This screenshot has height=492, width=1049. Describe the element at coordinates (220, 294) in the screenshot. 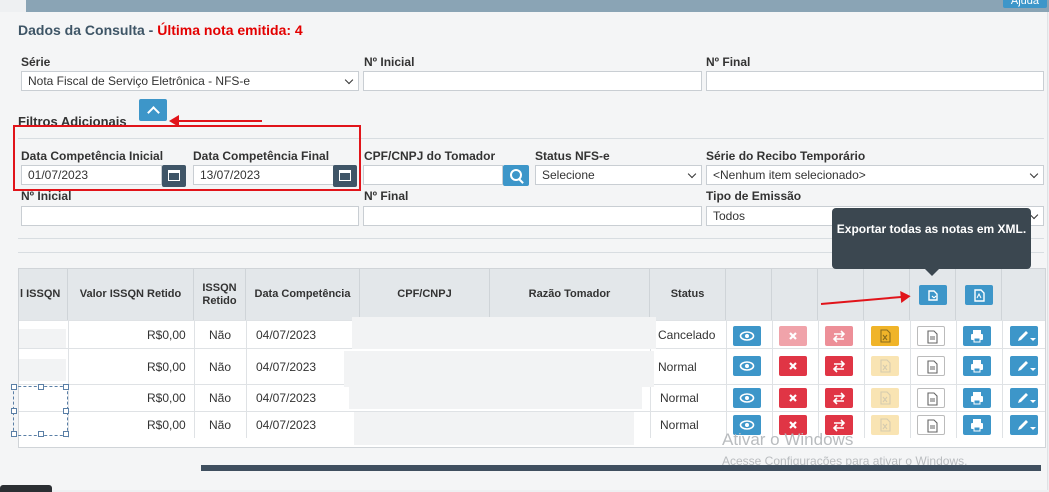

I see `col-retido: ISSQN Retido` at that location.